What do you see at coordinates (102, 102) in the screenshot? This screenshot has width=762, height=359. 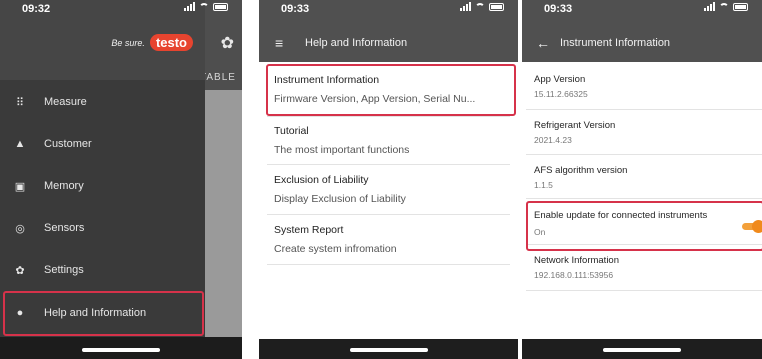 I see `menu-item-measure: ⠿ Measure` at bounding box center [102, 102].